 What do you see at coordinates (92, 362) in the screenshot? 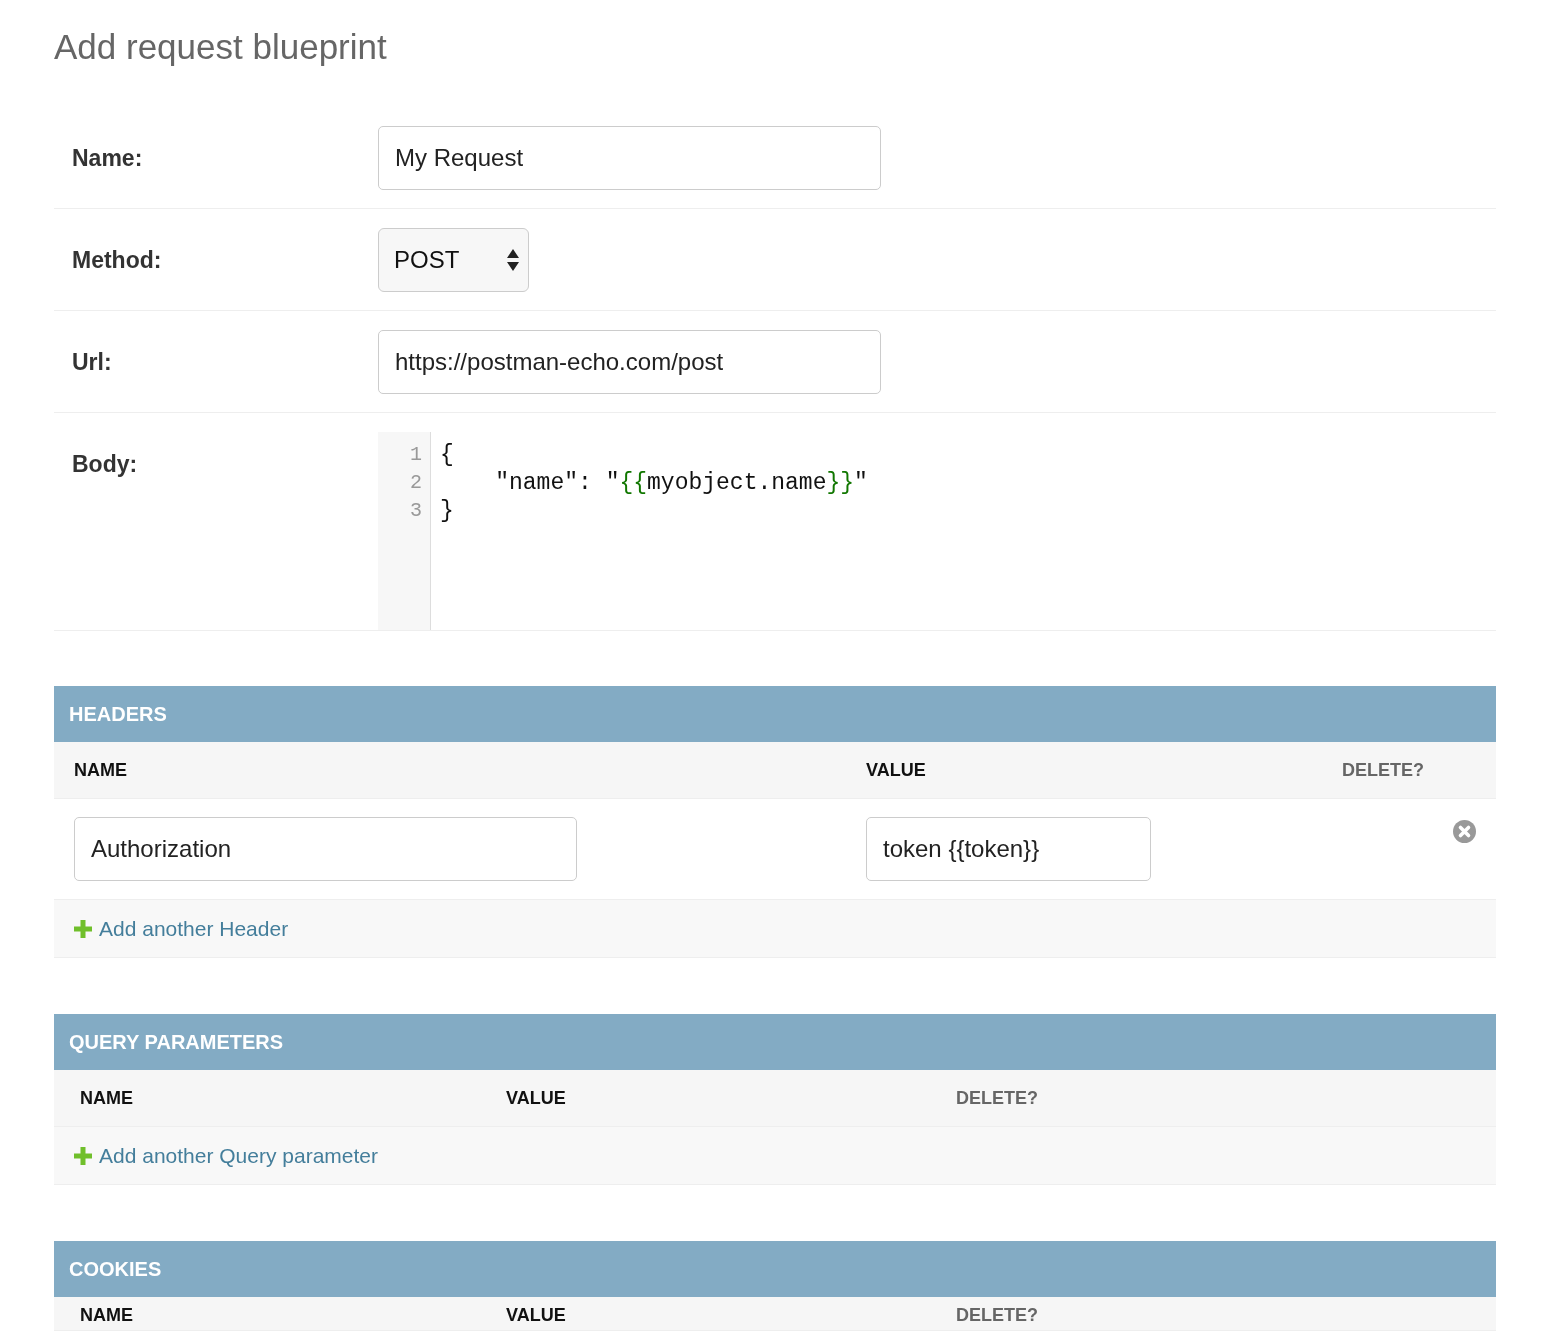
I see `field-label: Url:` at bounding box center [92, 362].